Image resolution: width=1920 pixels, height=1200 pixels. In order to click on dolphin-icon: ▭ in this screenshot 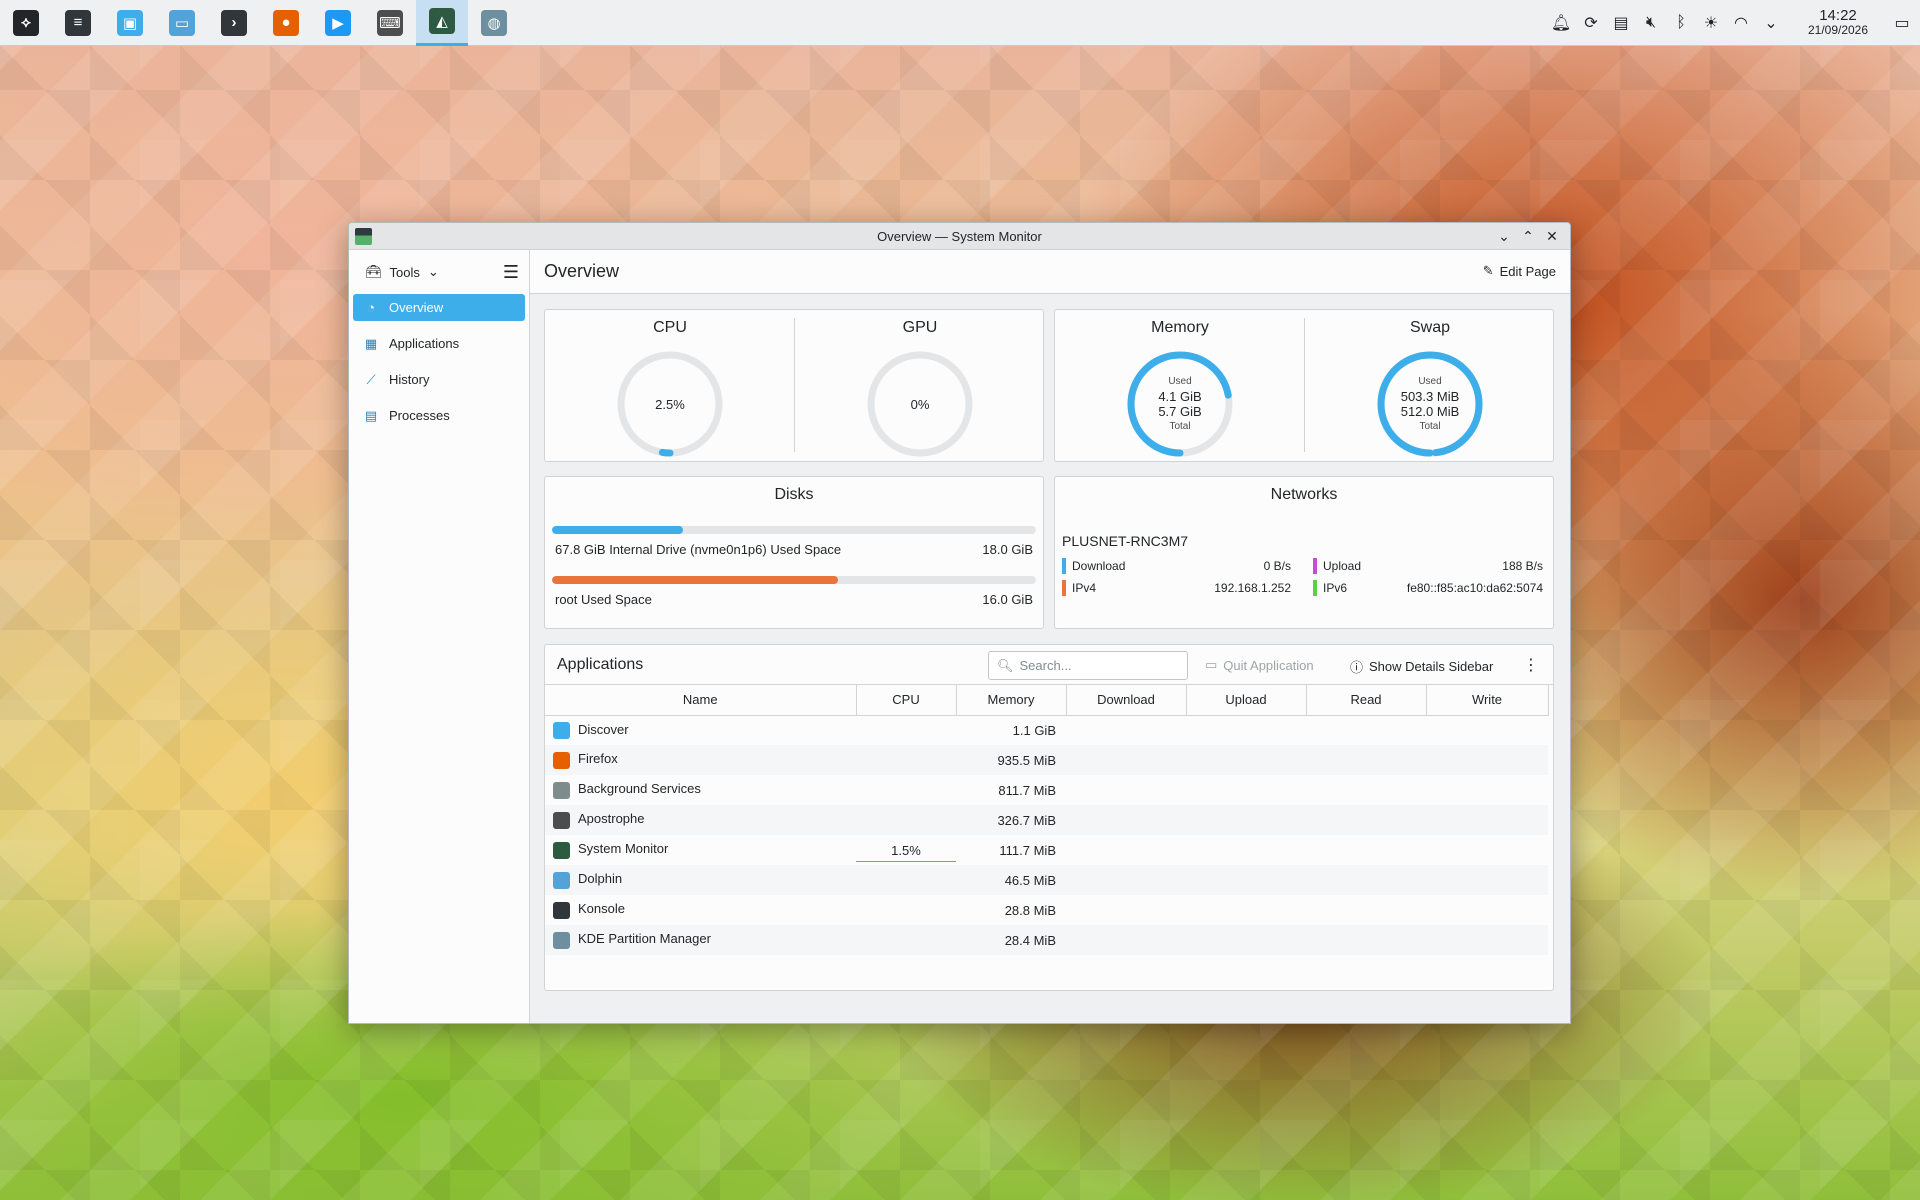, I will do `click(182, 22)`.